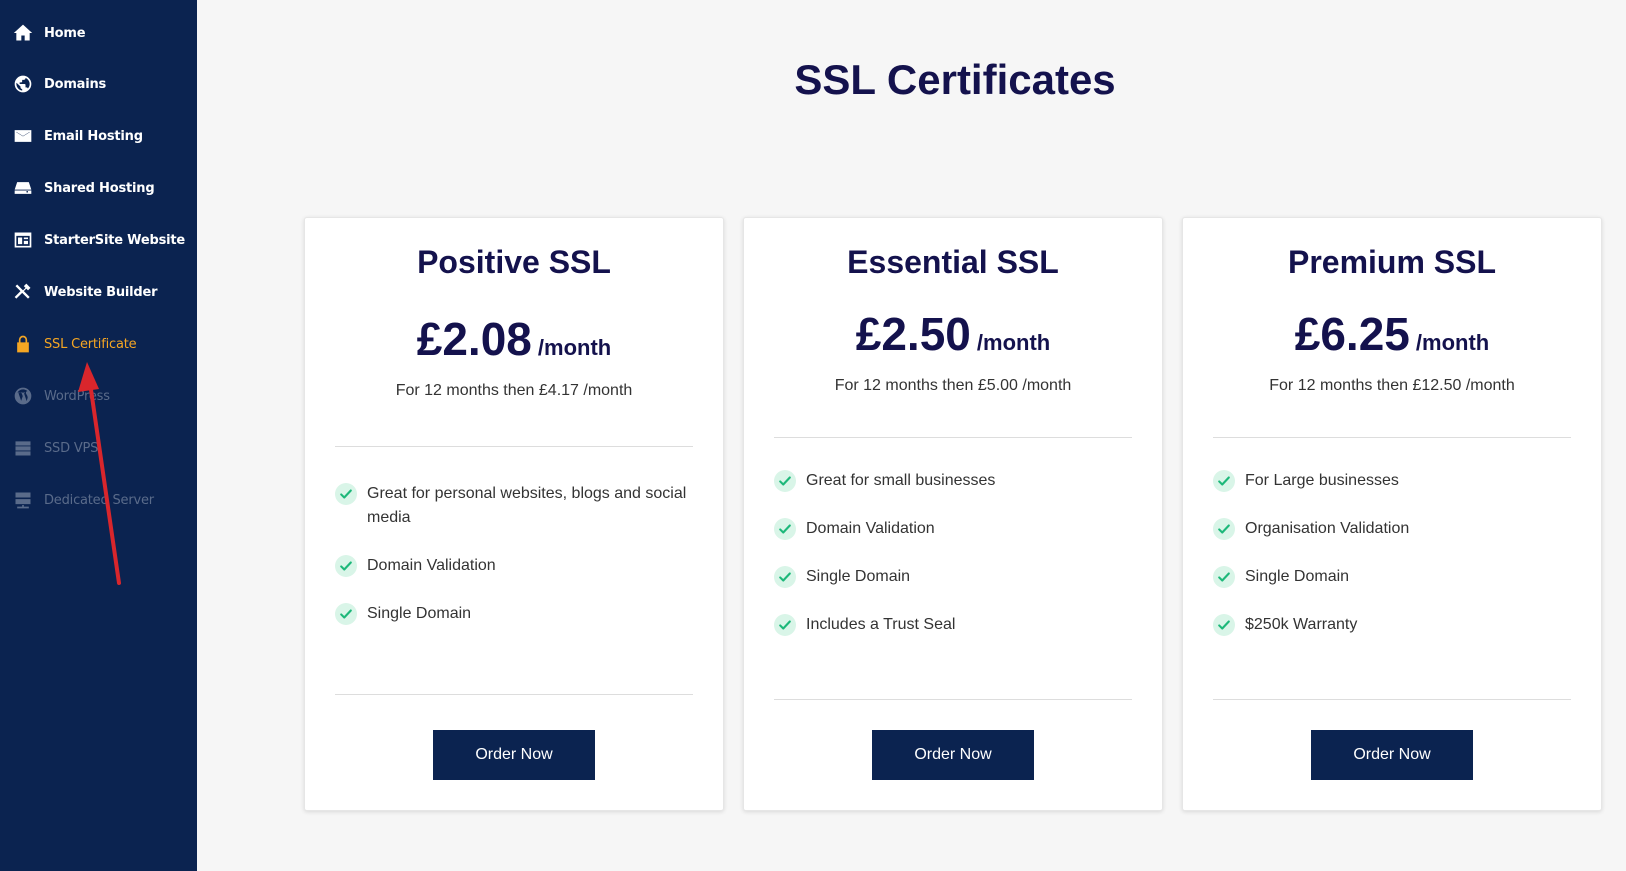 This screenshot has height=871, width=1626. I want to click on sidebar-item-label: Shared Hosting, so click(99, 188).